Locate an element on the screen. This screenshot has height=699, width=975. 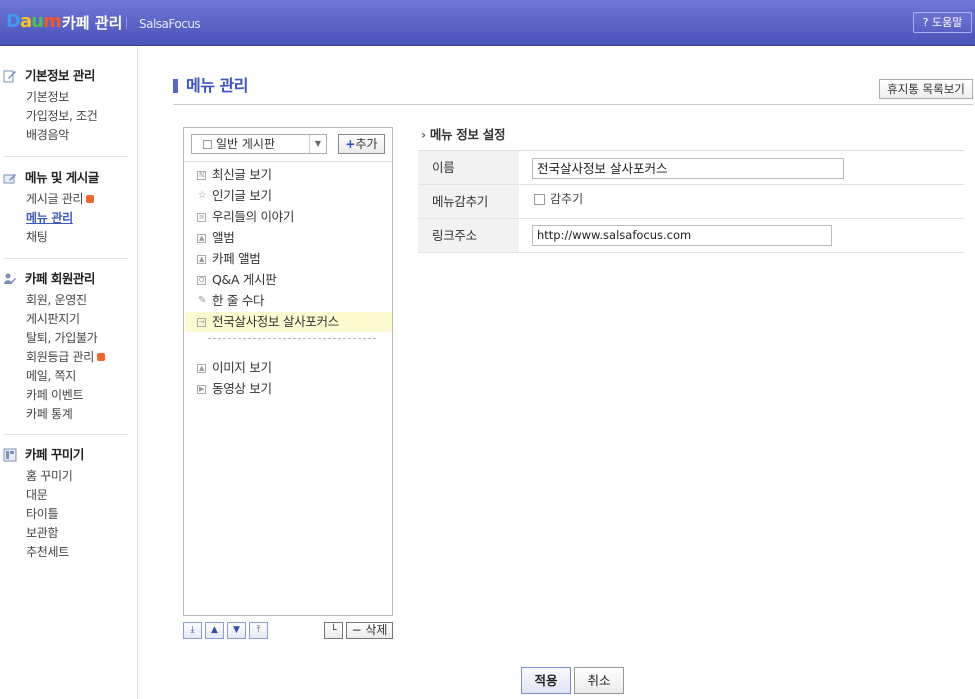
sidebar-item-chat: 채팅 is located at coordinates (64, 237).